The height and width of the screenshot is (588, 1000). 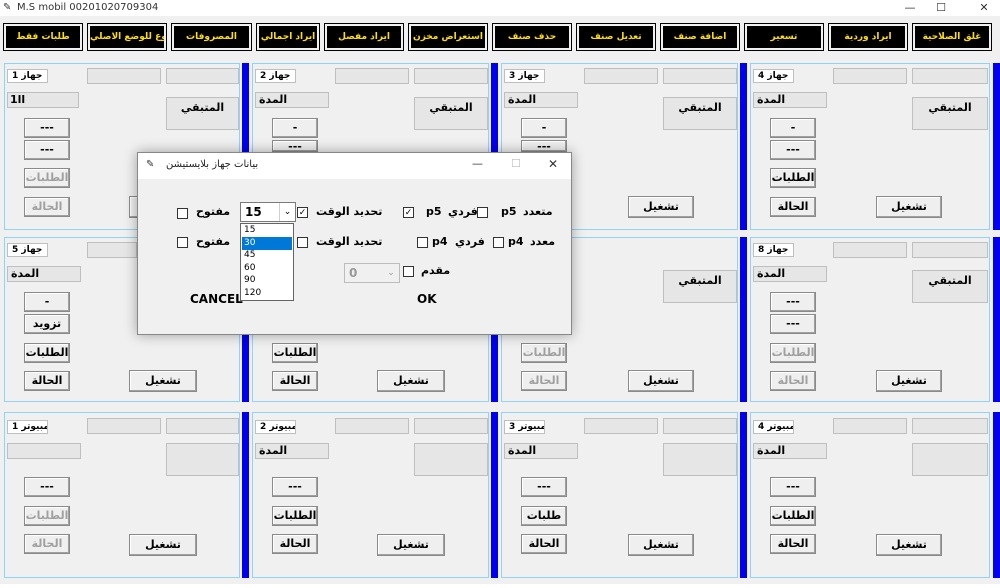 I want to click on toolbar-reset-button: رجوع للوضع الاصلي, so click(x=127, y=37).